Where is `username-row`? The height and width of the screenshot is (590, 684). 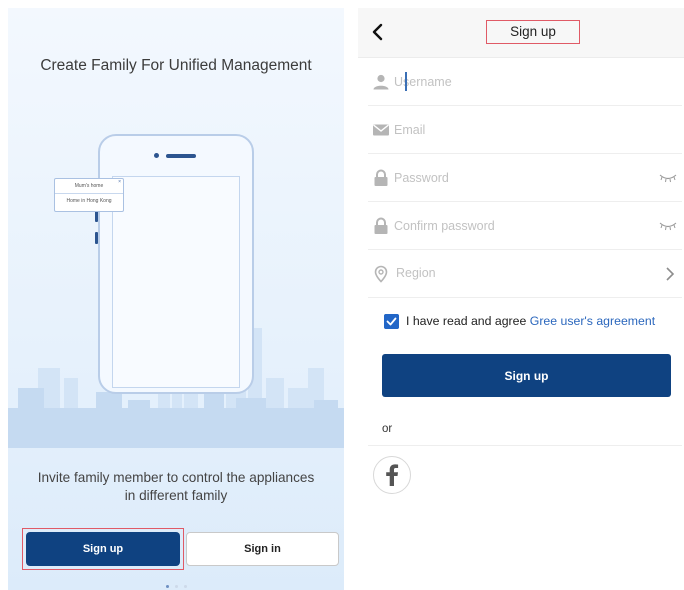
username-row is located at coordinates (525, 82).